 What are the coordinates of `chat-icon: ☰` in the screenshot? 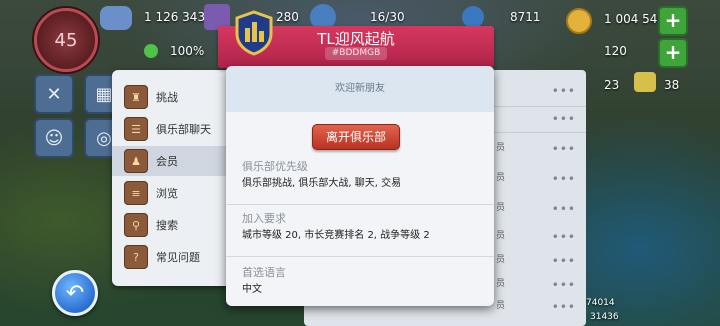 It's located at (136, 129).